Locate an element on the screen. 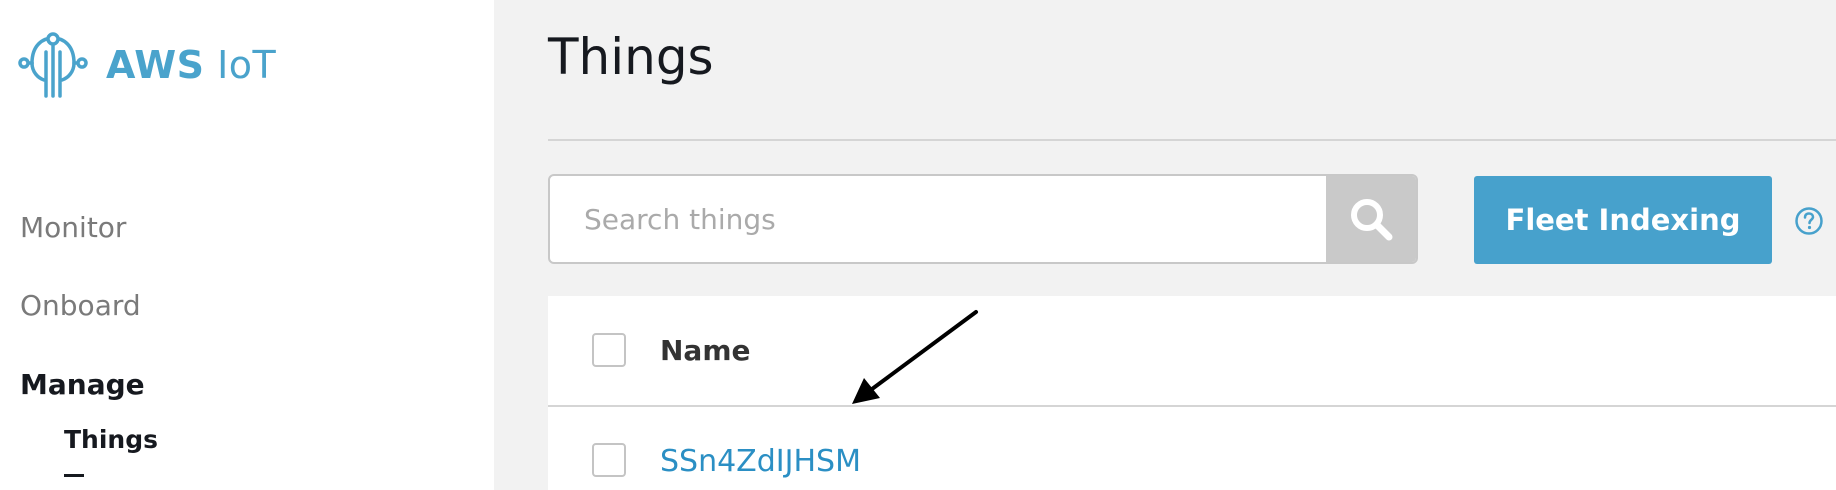 The height and width of the screenshot is (490, 1836). header-divider is located at coordinates (1192, 140).